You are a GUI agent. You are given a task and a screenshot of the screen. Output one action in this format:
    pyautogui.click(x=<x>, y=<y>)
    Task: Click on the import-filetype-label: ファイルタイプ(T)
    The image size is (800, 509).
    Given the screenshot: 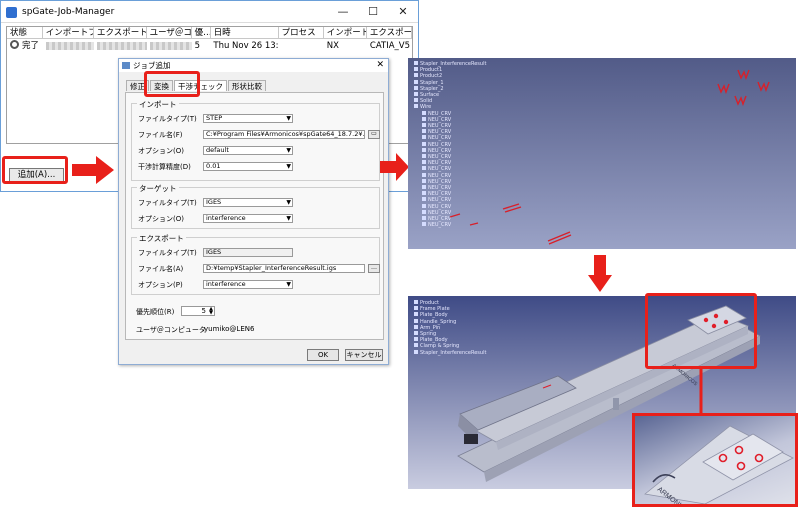 What is the action you would take?
    pyautogui.click(x=167, y=119)
    